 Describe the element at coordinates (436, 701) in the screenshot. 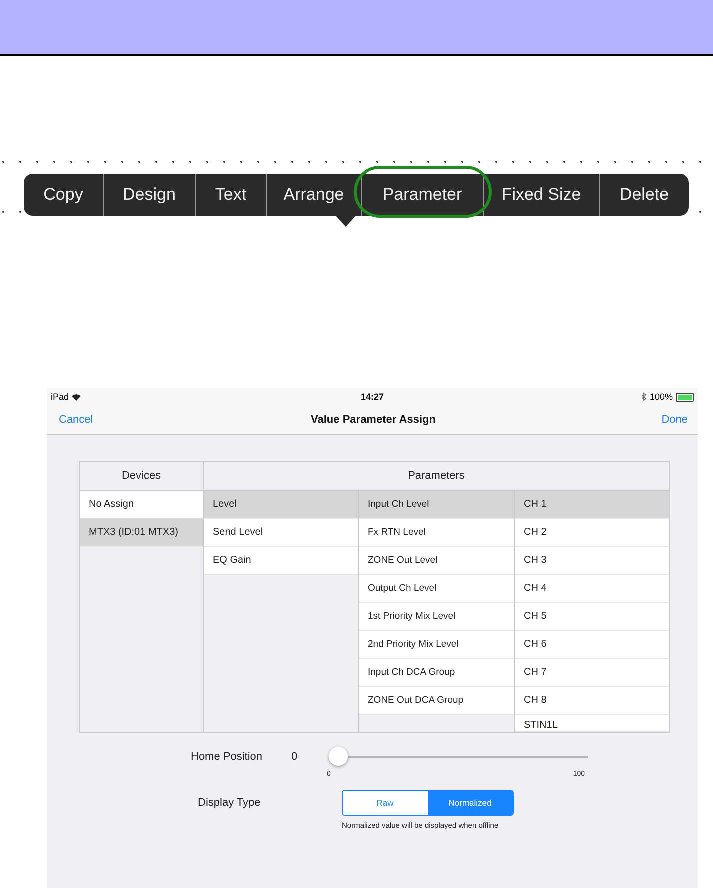

I see `source-item: ZONE Out DCA Group` at that location.